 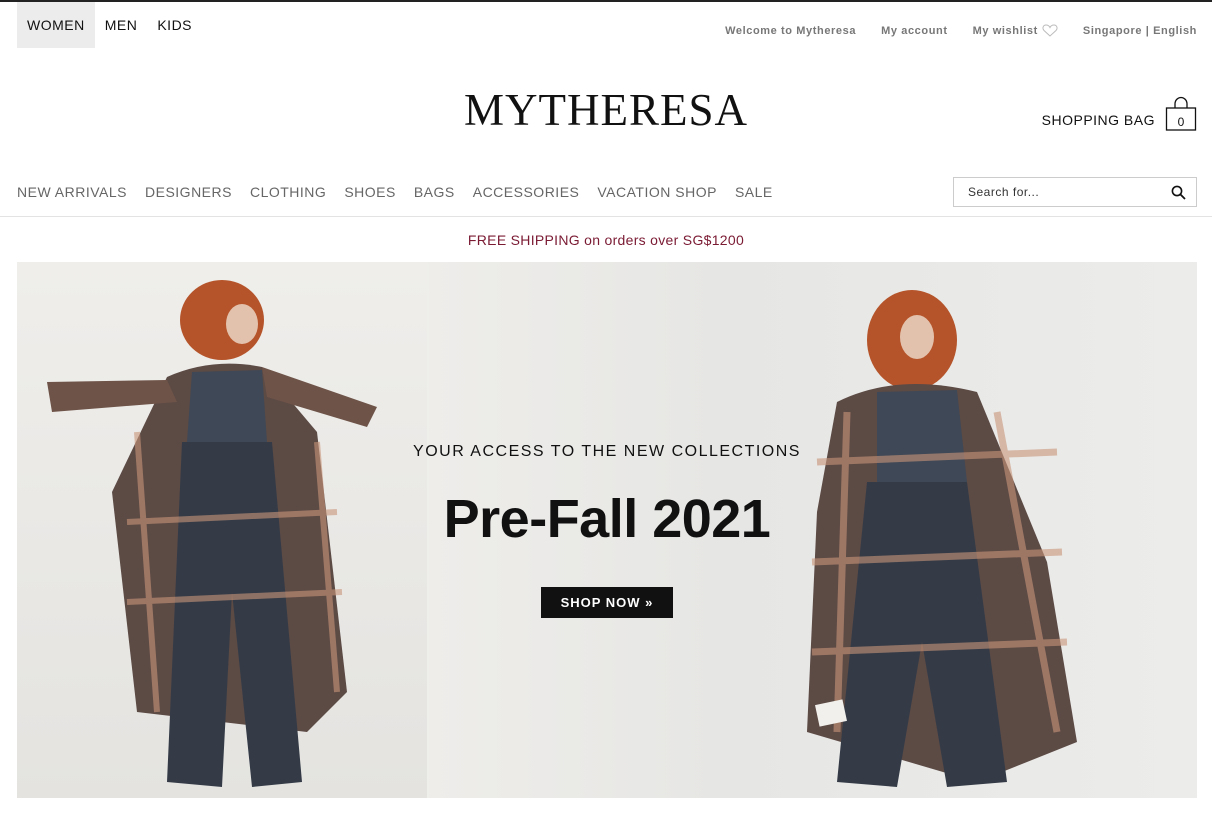 What do you see at coordinates (607, 519) in the screenshot?
I see `hero-title: Pre-Fall 2021` at bounding box center [607, 519].